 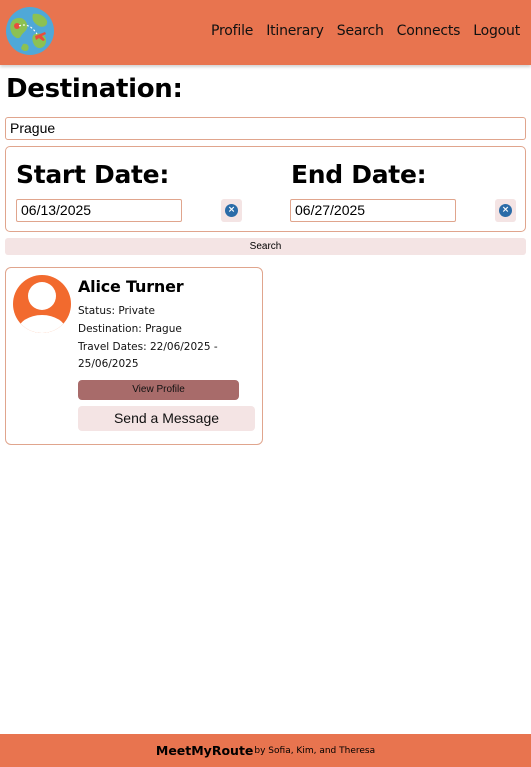 What do you see at coordinates (315, 750) in the screenshot?
I see `footer-credit: by Sofia, Kim, and Theresa` at bounding box center [315, 750].